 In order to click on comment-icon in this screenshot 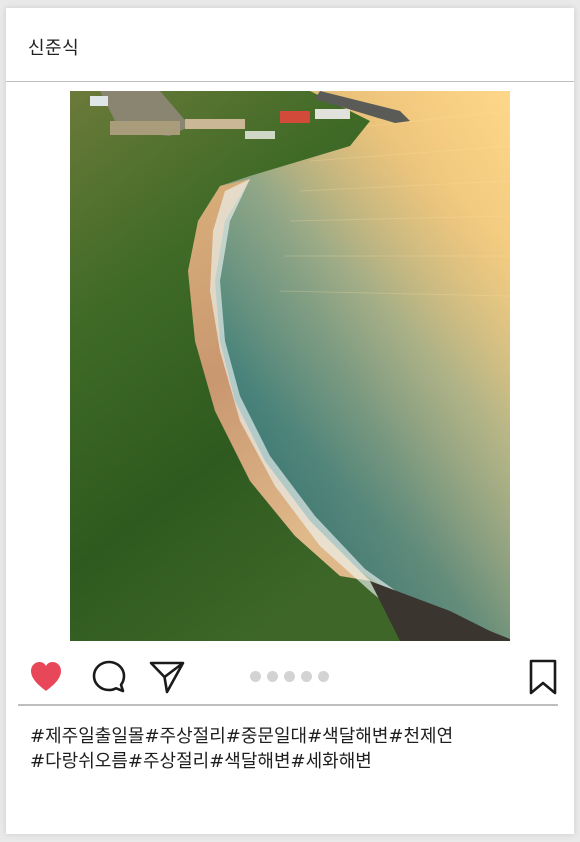, I will do `click(109, 677)`.